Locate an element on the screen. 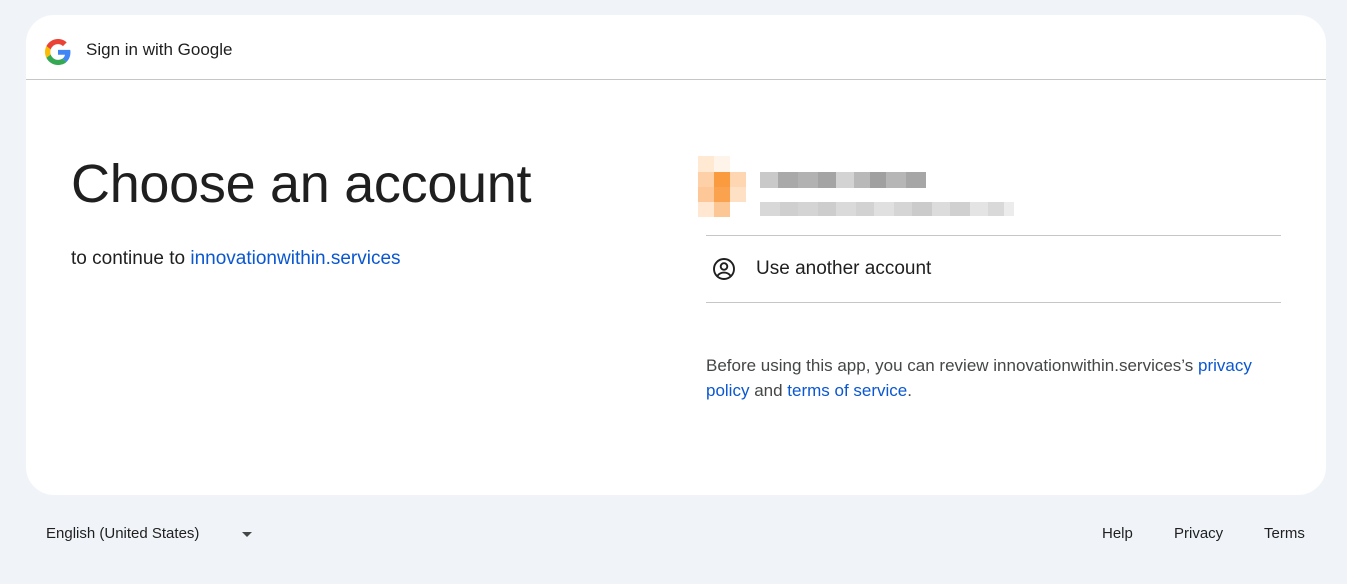 The image size is (1347, 584). account-name-redacted is located at coordinates (843, 180).